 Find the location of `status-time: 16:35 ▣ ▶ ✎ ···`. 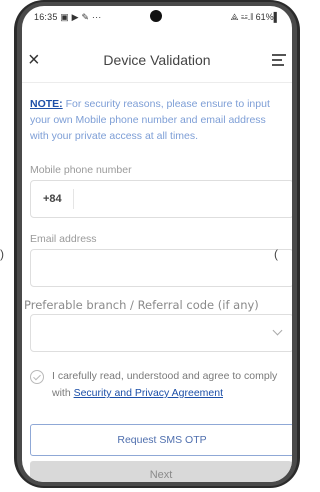

status-time: 16:35 ▣ ▶ ✎ ··· is located at coordinates (68, 17).